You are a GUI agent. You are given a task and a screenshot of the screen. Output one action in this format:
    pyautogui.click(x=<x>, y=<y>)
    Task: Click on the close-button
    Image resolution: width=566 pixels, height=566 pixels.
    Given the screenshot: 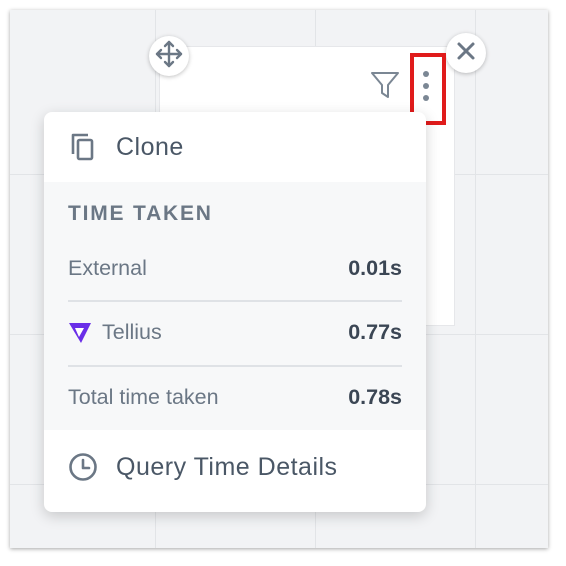 What is the action you would take?
    pyautogui.click(x=466, y=53)
    